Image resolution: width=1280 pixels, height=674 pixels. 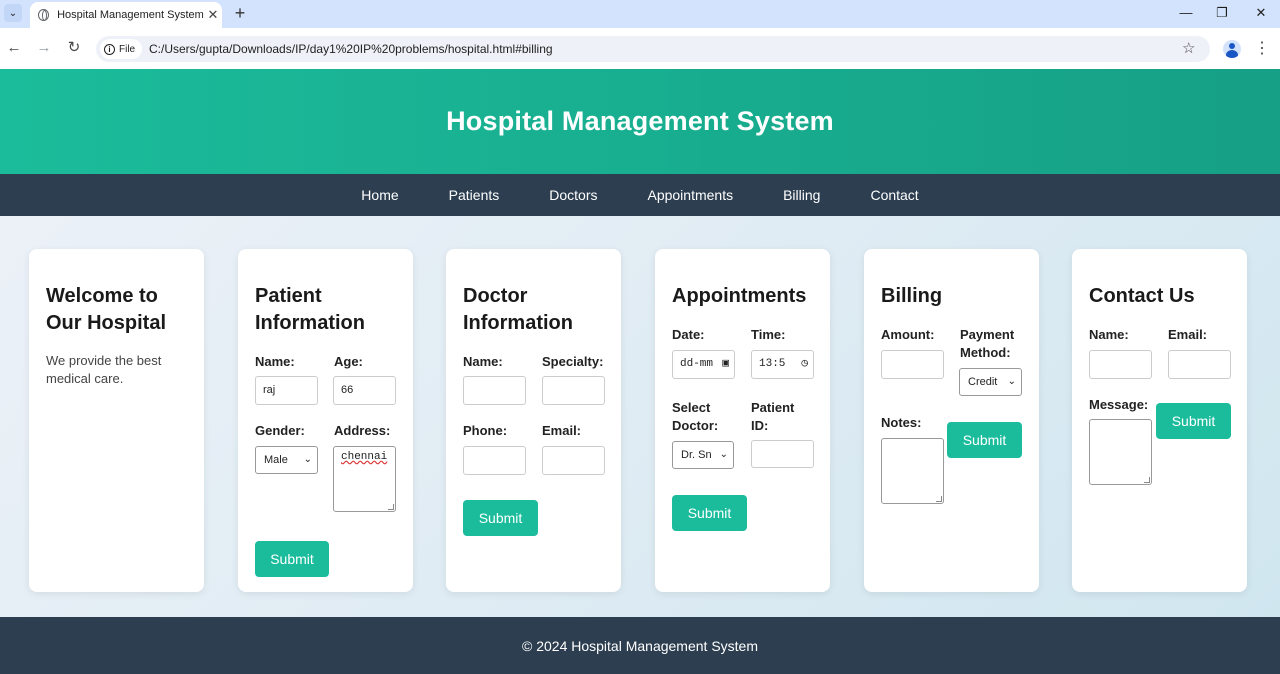 I want to click on welcome-title: Welcome to Our Hospital, so click(x=106, y=309).